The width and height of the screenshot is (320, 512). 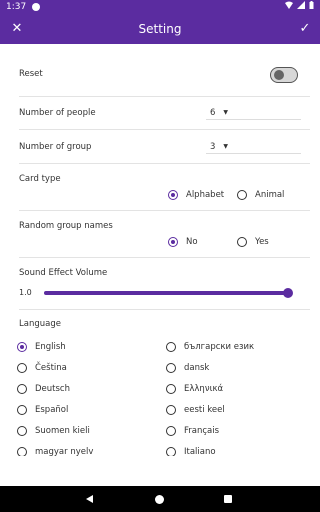 I want to click on reset-toggle, so click(x=284, y=75).